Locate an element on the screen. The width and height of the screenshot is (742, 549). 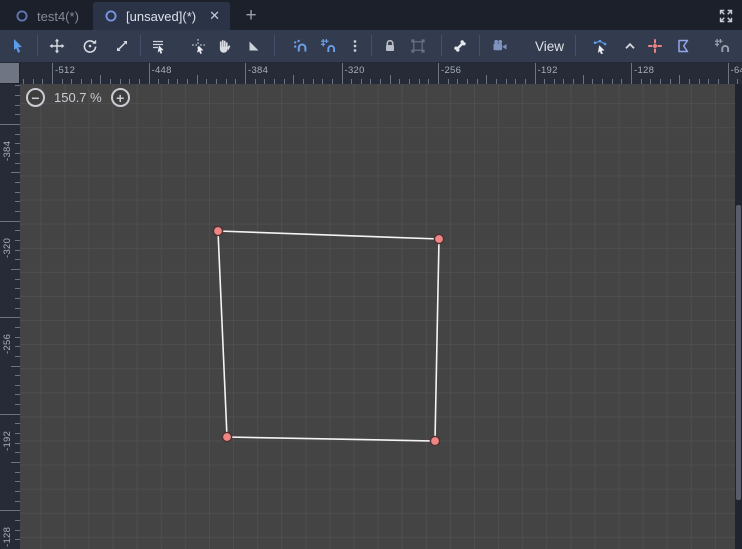
position-button is located at coordinates (655, 46).